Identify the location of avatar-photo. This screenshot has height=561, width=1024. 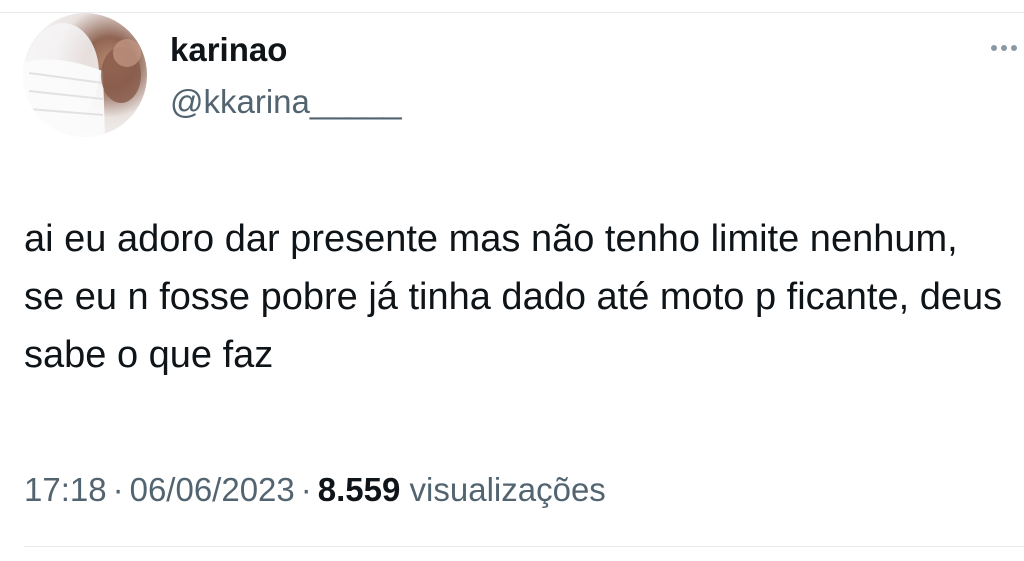
(82, 80).